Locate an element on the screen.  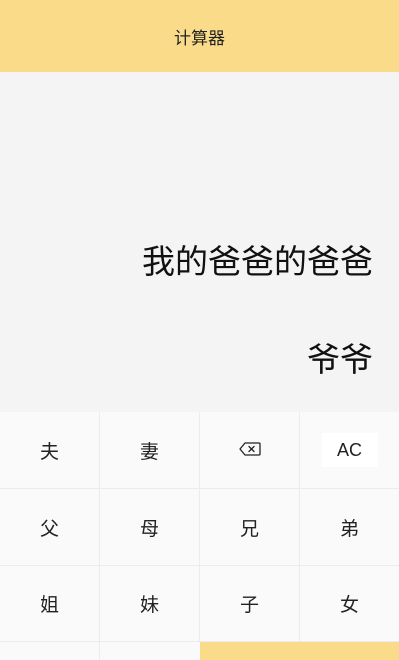
key-label: 母 is located at coordinates (149, 528).